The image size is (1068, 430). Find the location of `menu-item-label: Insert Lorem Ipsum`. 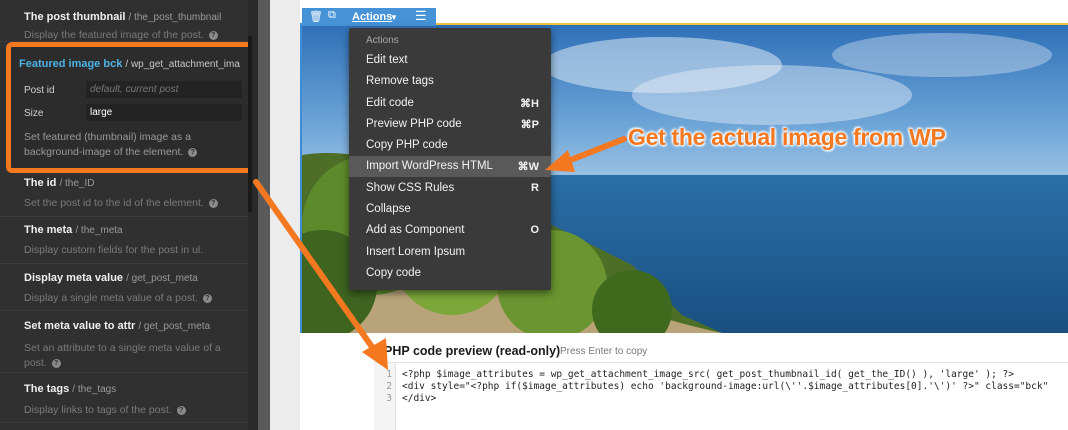

menu-item-label: Insert Lorem Ipsum is located at coordinates (416, 252).